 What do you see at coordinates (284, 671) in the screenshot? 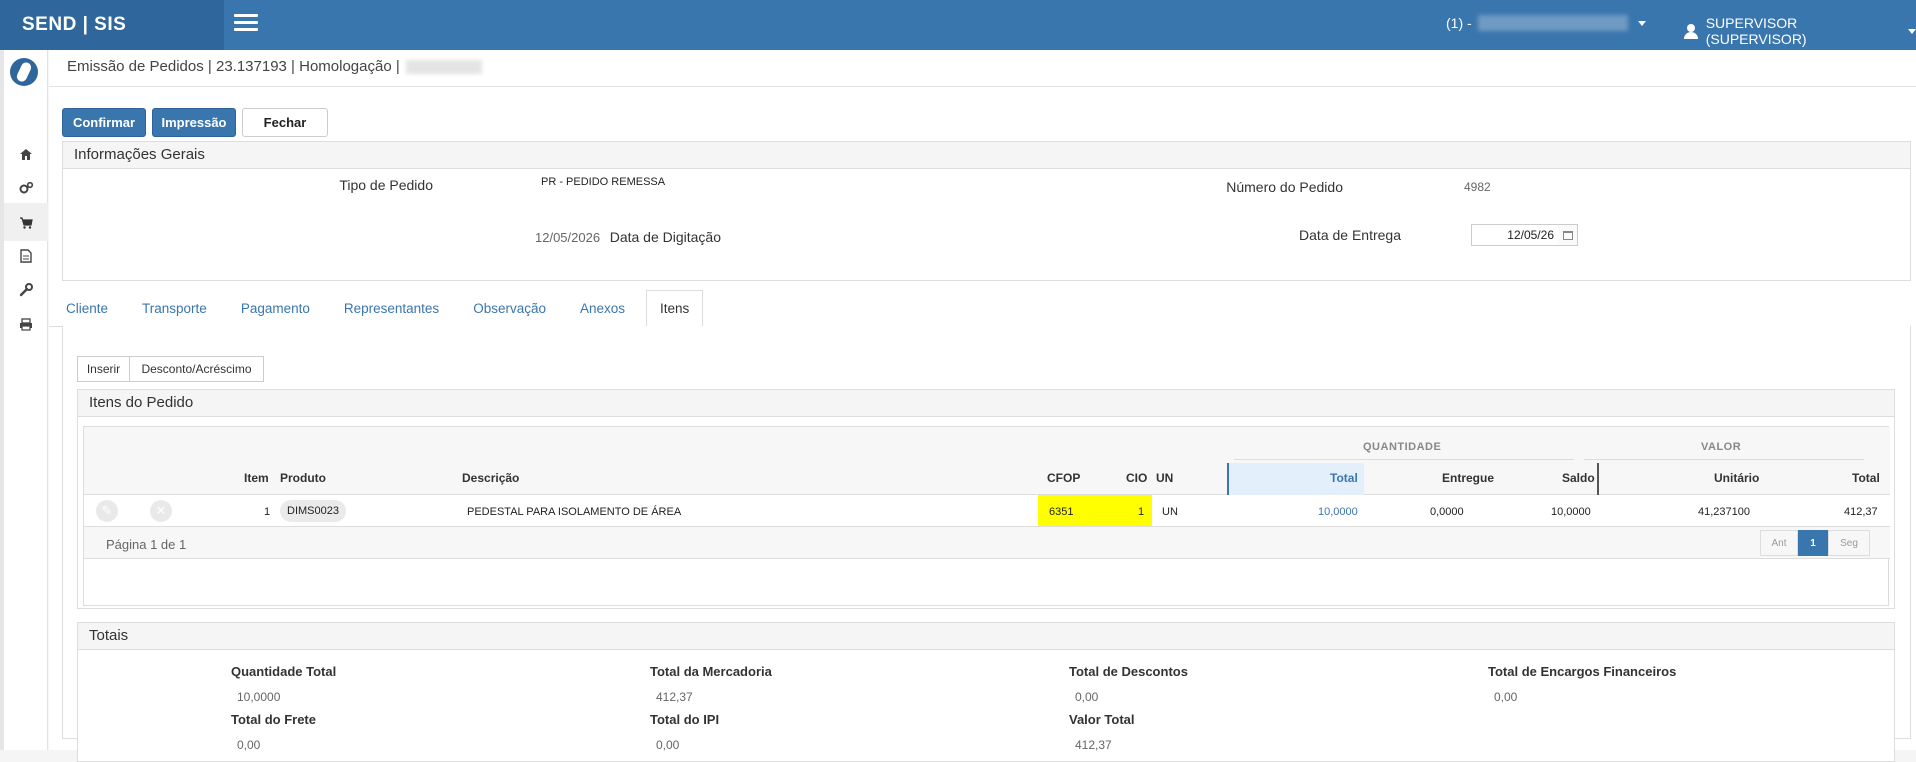
I see `qty-total-label: Quantidade Total` at bounding box center [284, 671].